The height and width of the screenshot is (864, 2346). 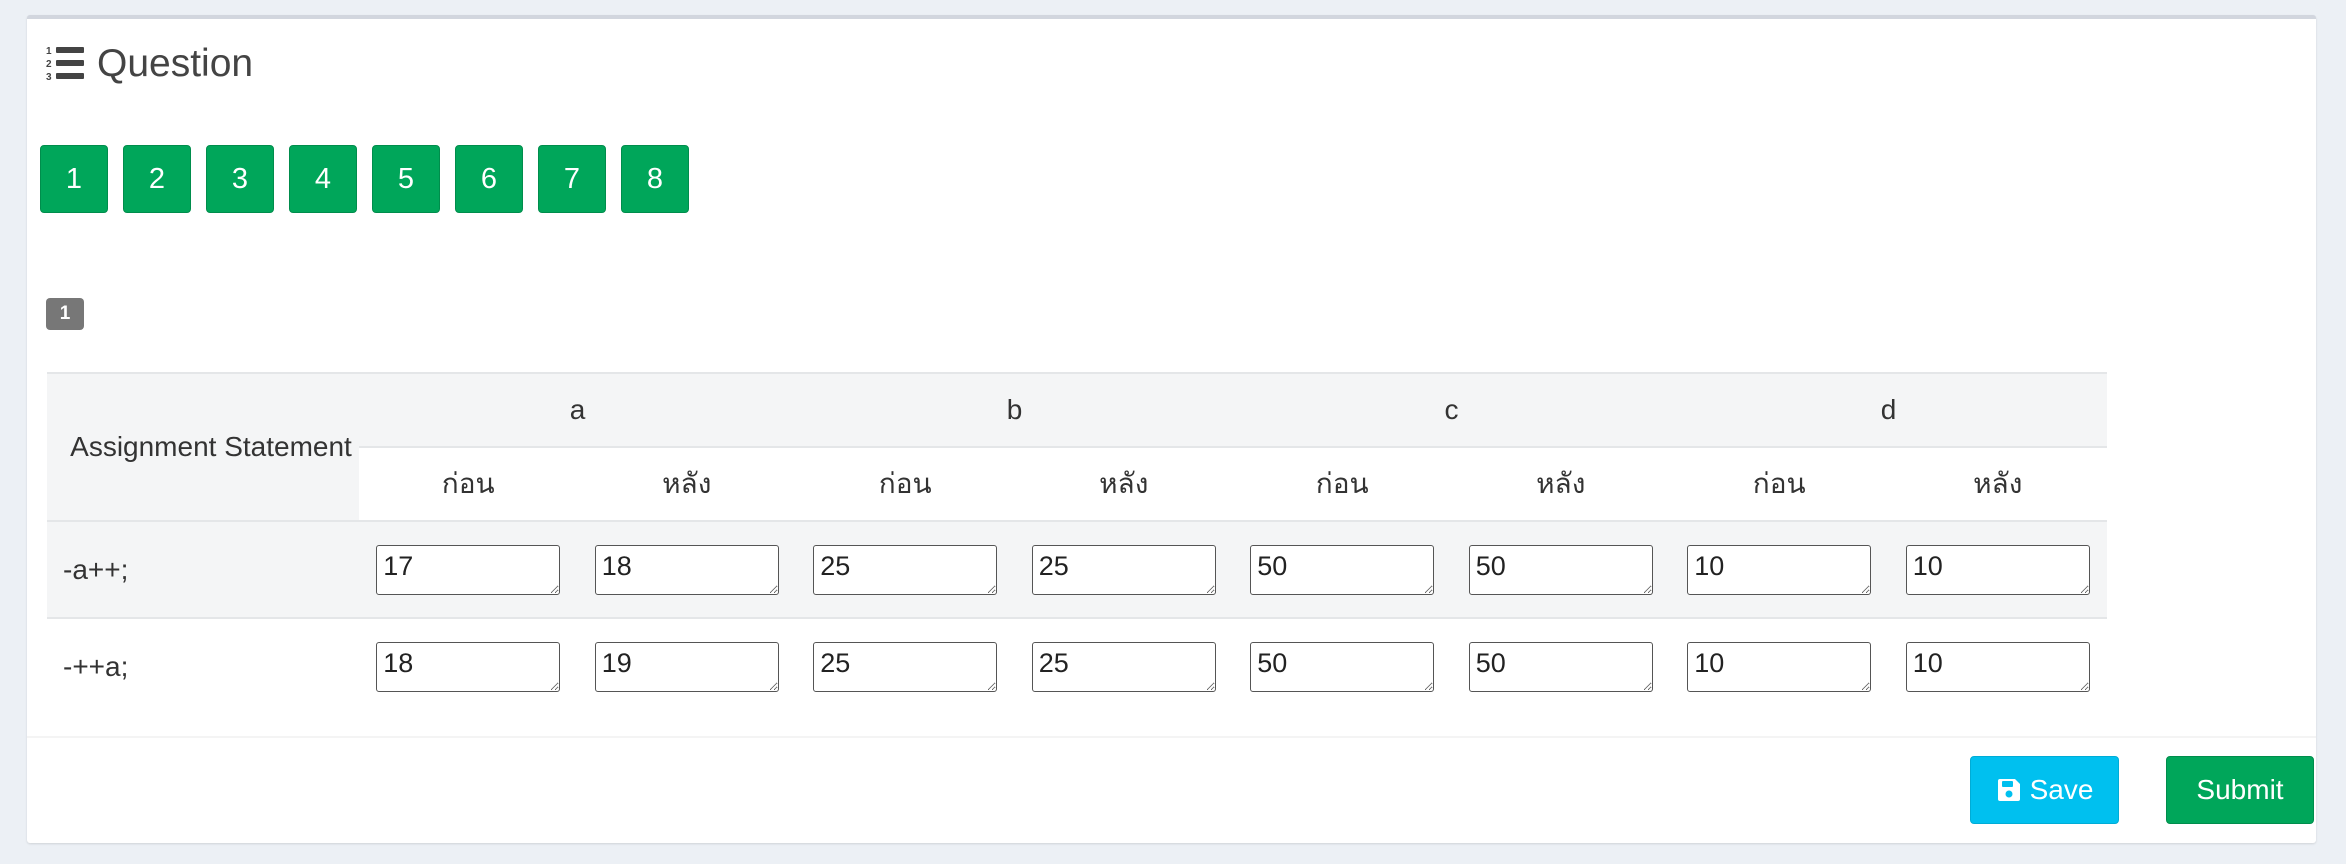 What do you see at coordinates (1014, 409) in the screenshot?
I see `variable-header-b: b` at bounding box center [1014, 409].